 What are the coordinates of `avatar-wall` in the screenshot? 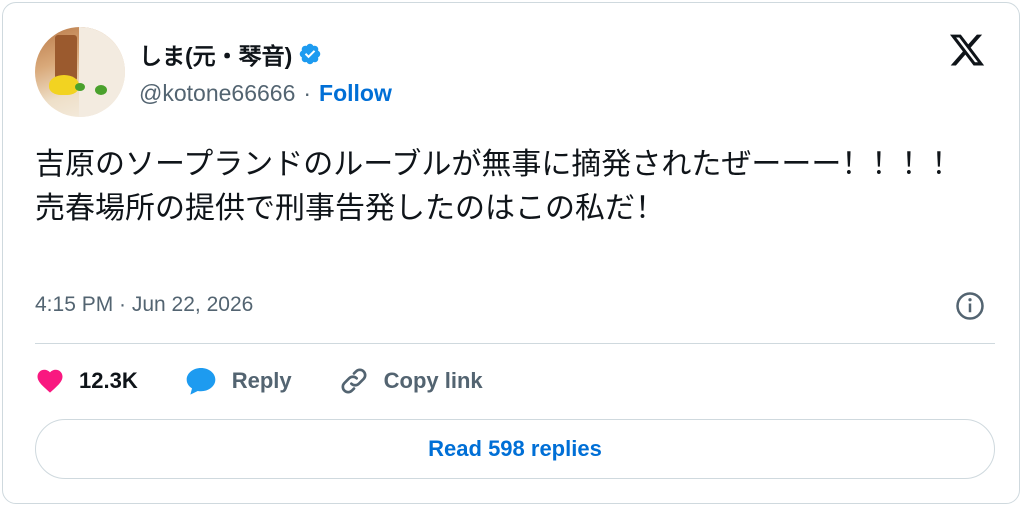 It's located at (102, 72).